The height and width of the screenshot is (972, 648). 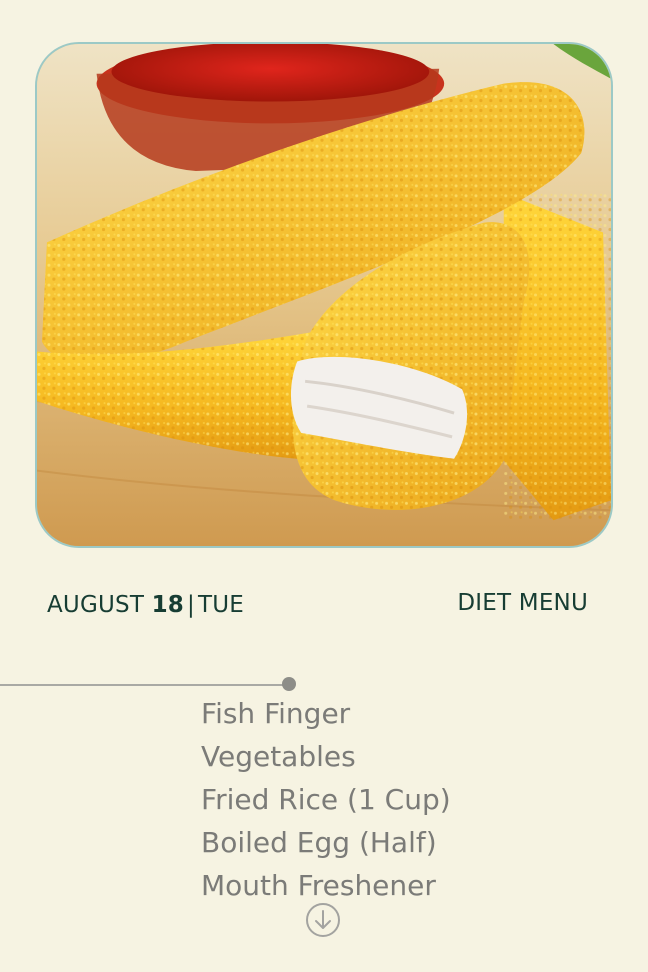 What do you see at coordinates (145, 605) in the screenshot?
I see `menu-date: AUGUST 18 | TUE` at bounding box center [145, 605].